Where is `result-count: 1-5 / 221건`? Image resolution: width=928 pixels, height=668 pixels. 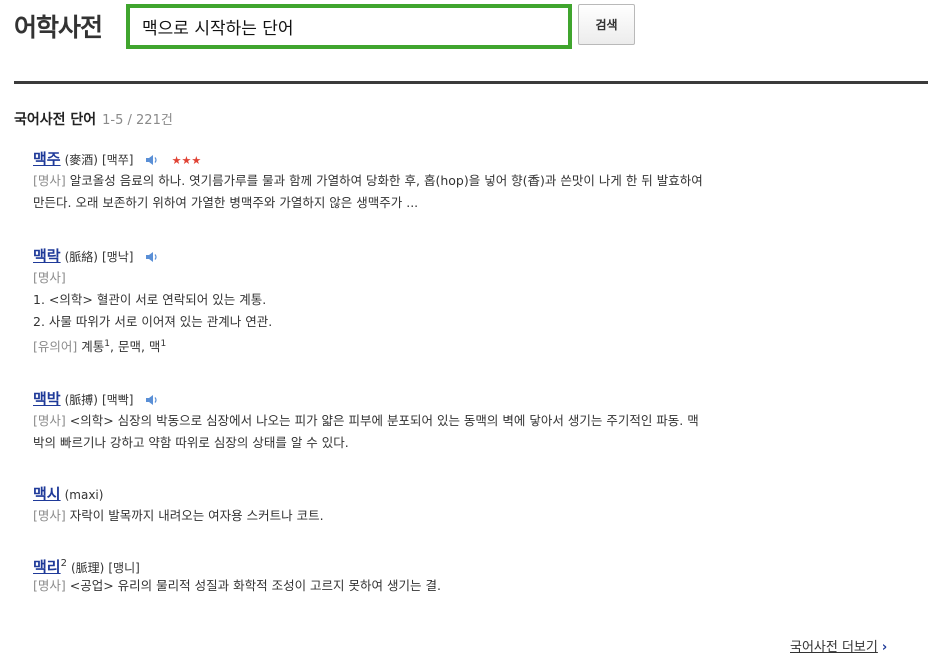
result-count: 1-5 / 221건 is located at coordinates (137, 120).